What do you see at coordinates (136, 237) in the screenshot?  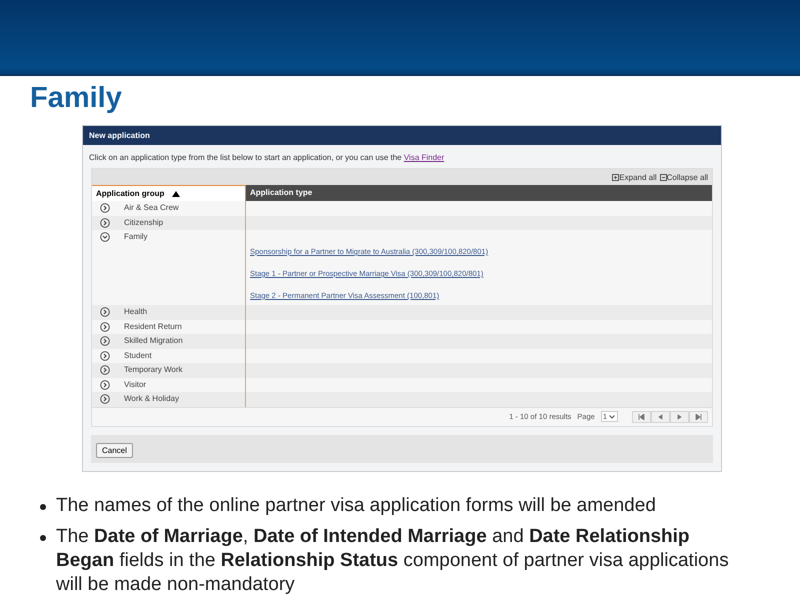 I see `group-item: Family` at bounding box center [136, 237].